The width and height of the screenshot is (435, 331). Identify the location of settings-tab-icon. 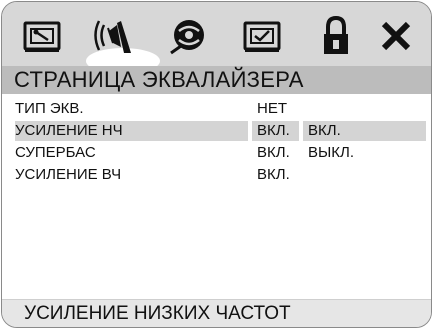
(42, 36).